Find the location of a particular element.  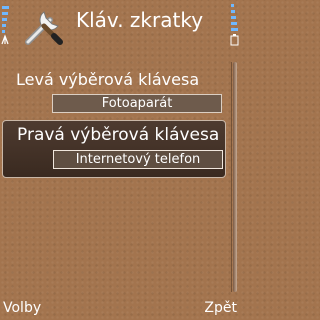

options-softkey: Volby is located at coordinates (22, 308).